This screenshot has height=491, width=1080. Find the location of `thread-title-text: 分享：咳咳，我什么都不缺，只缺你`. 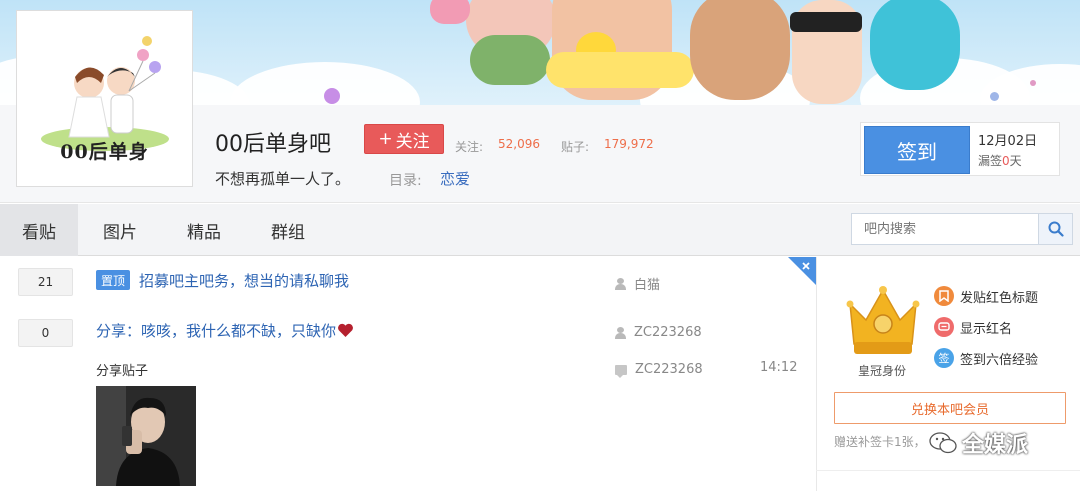

thread-title-text: 分享：咳咳，我什么都不缺，只缺你 is located at coordinates (216, 331).